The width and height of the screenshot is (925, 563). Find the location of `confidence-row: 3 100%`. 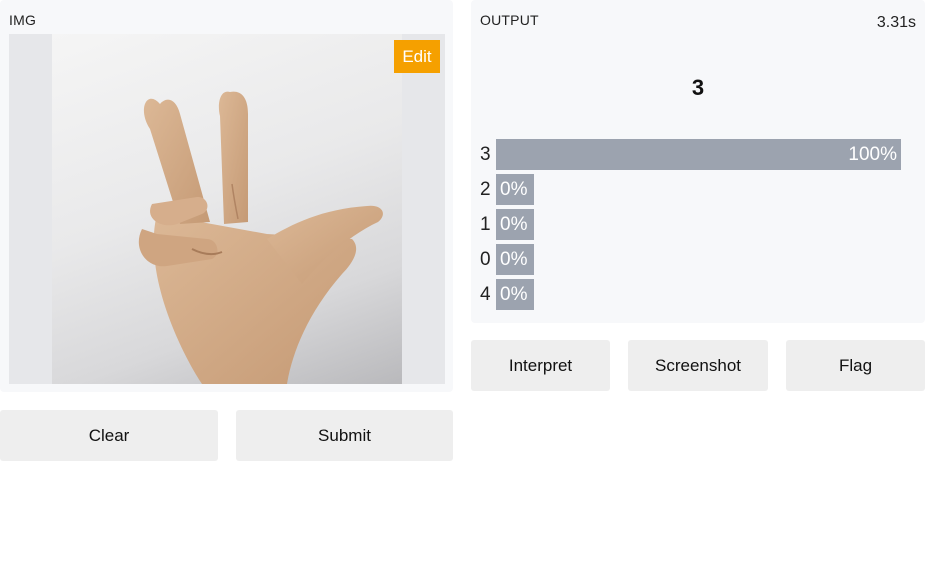

confidence-row: 3 100% is located at coordinates (690, 154).